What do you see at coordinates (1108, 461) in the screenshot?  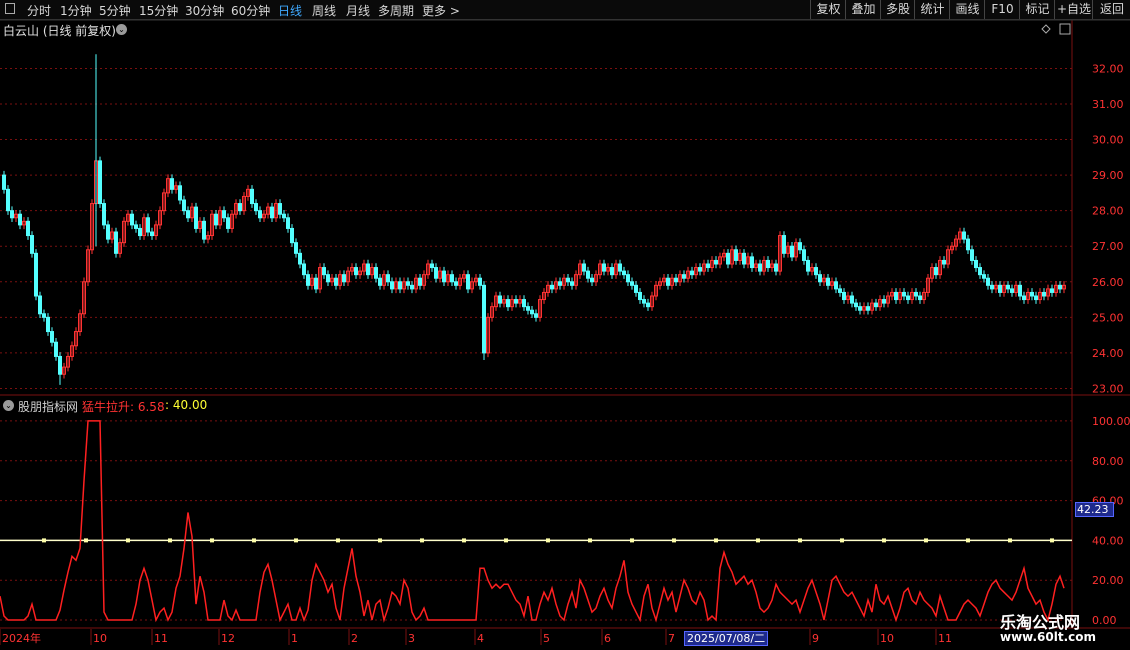 I see `indicator-tick-label: 80.00` at bounding box center [1108, 461].